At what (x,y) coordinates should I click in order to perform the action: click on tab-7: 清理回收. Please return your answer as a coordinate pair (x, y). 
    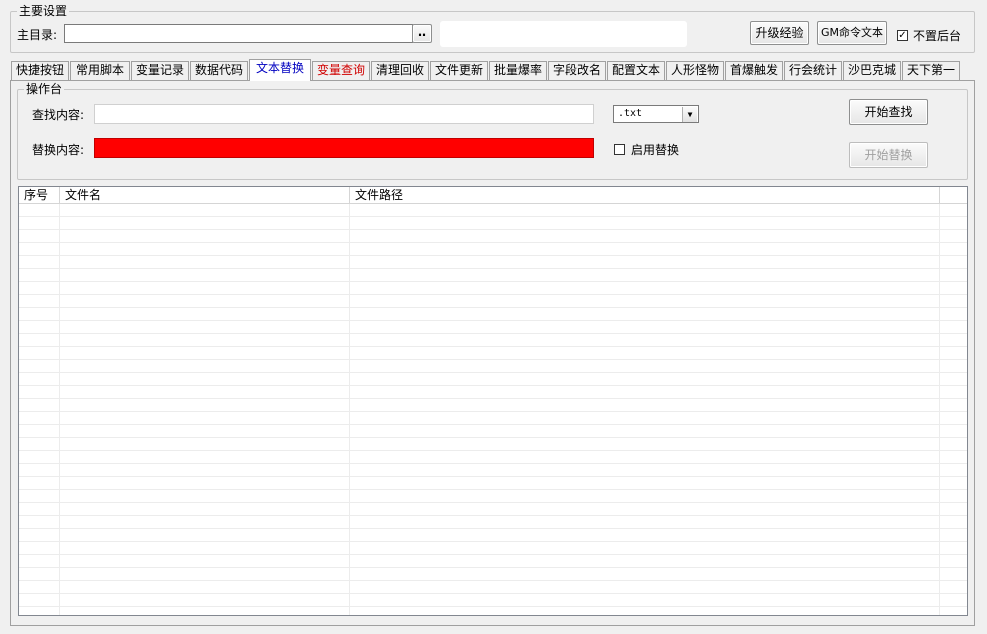
    Looking at the image, I should click on (400, 70).